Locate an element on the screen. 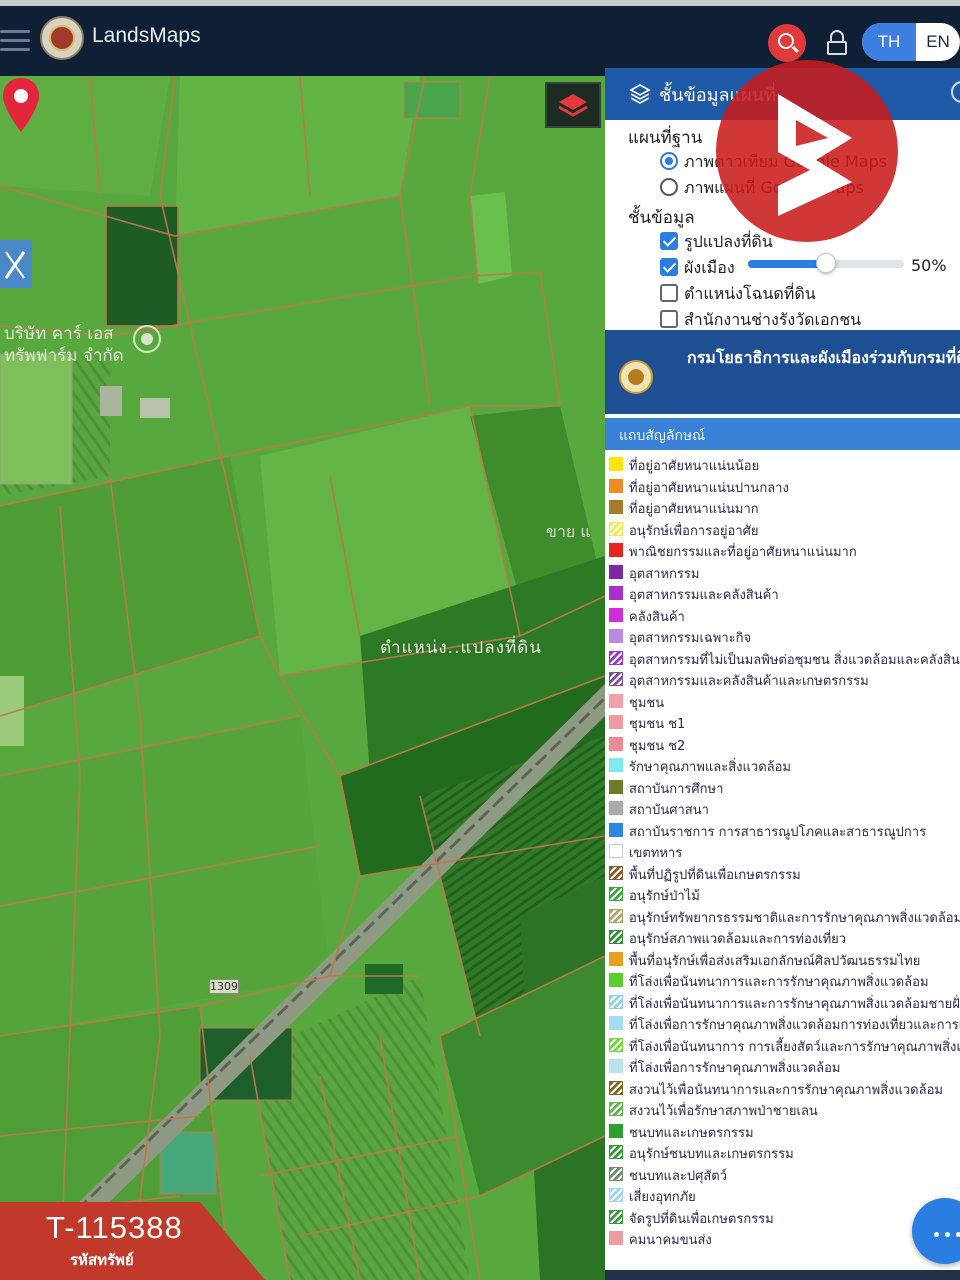  brand-watermark is located at coordinates (807, 151).